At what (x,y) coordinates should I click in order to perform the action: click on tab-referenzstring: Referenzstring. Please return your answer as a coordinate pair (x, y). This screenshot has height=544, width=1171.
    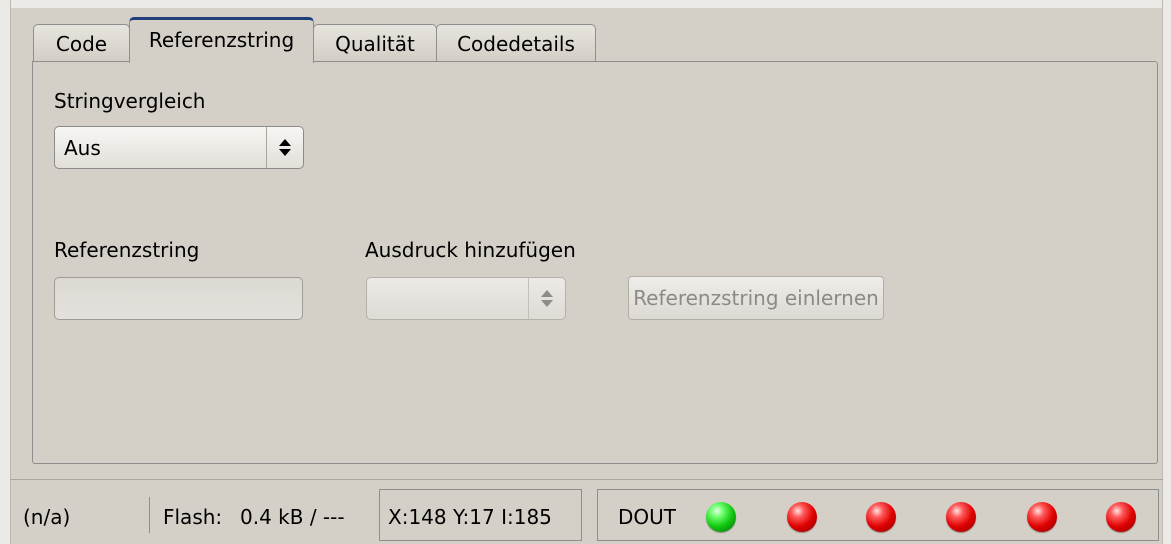
    Looking at the image, I should click on (221, 40).